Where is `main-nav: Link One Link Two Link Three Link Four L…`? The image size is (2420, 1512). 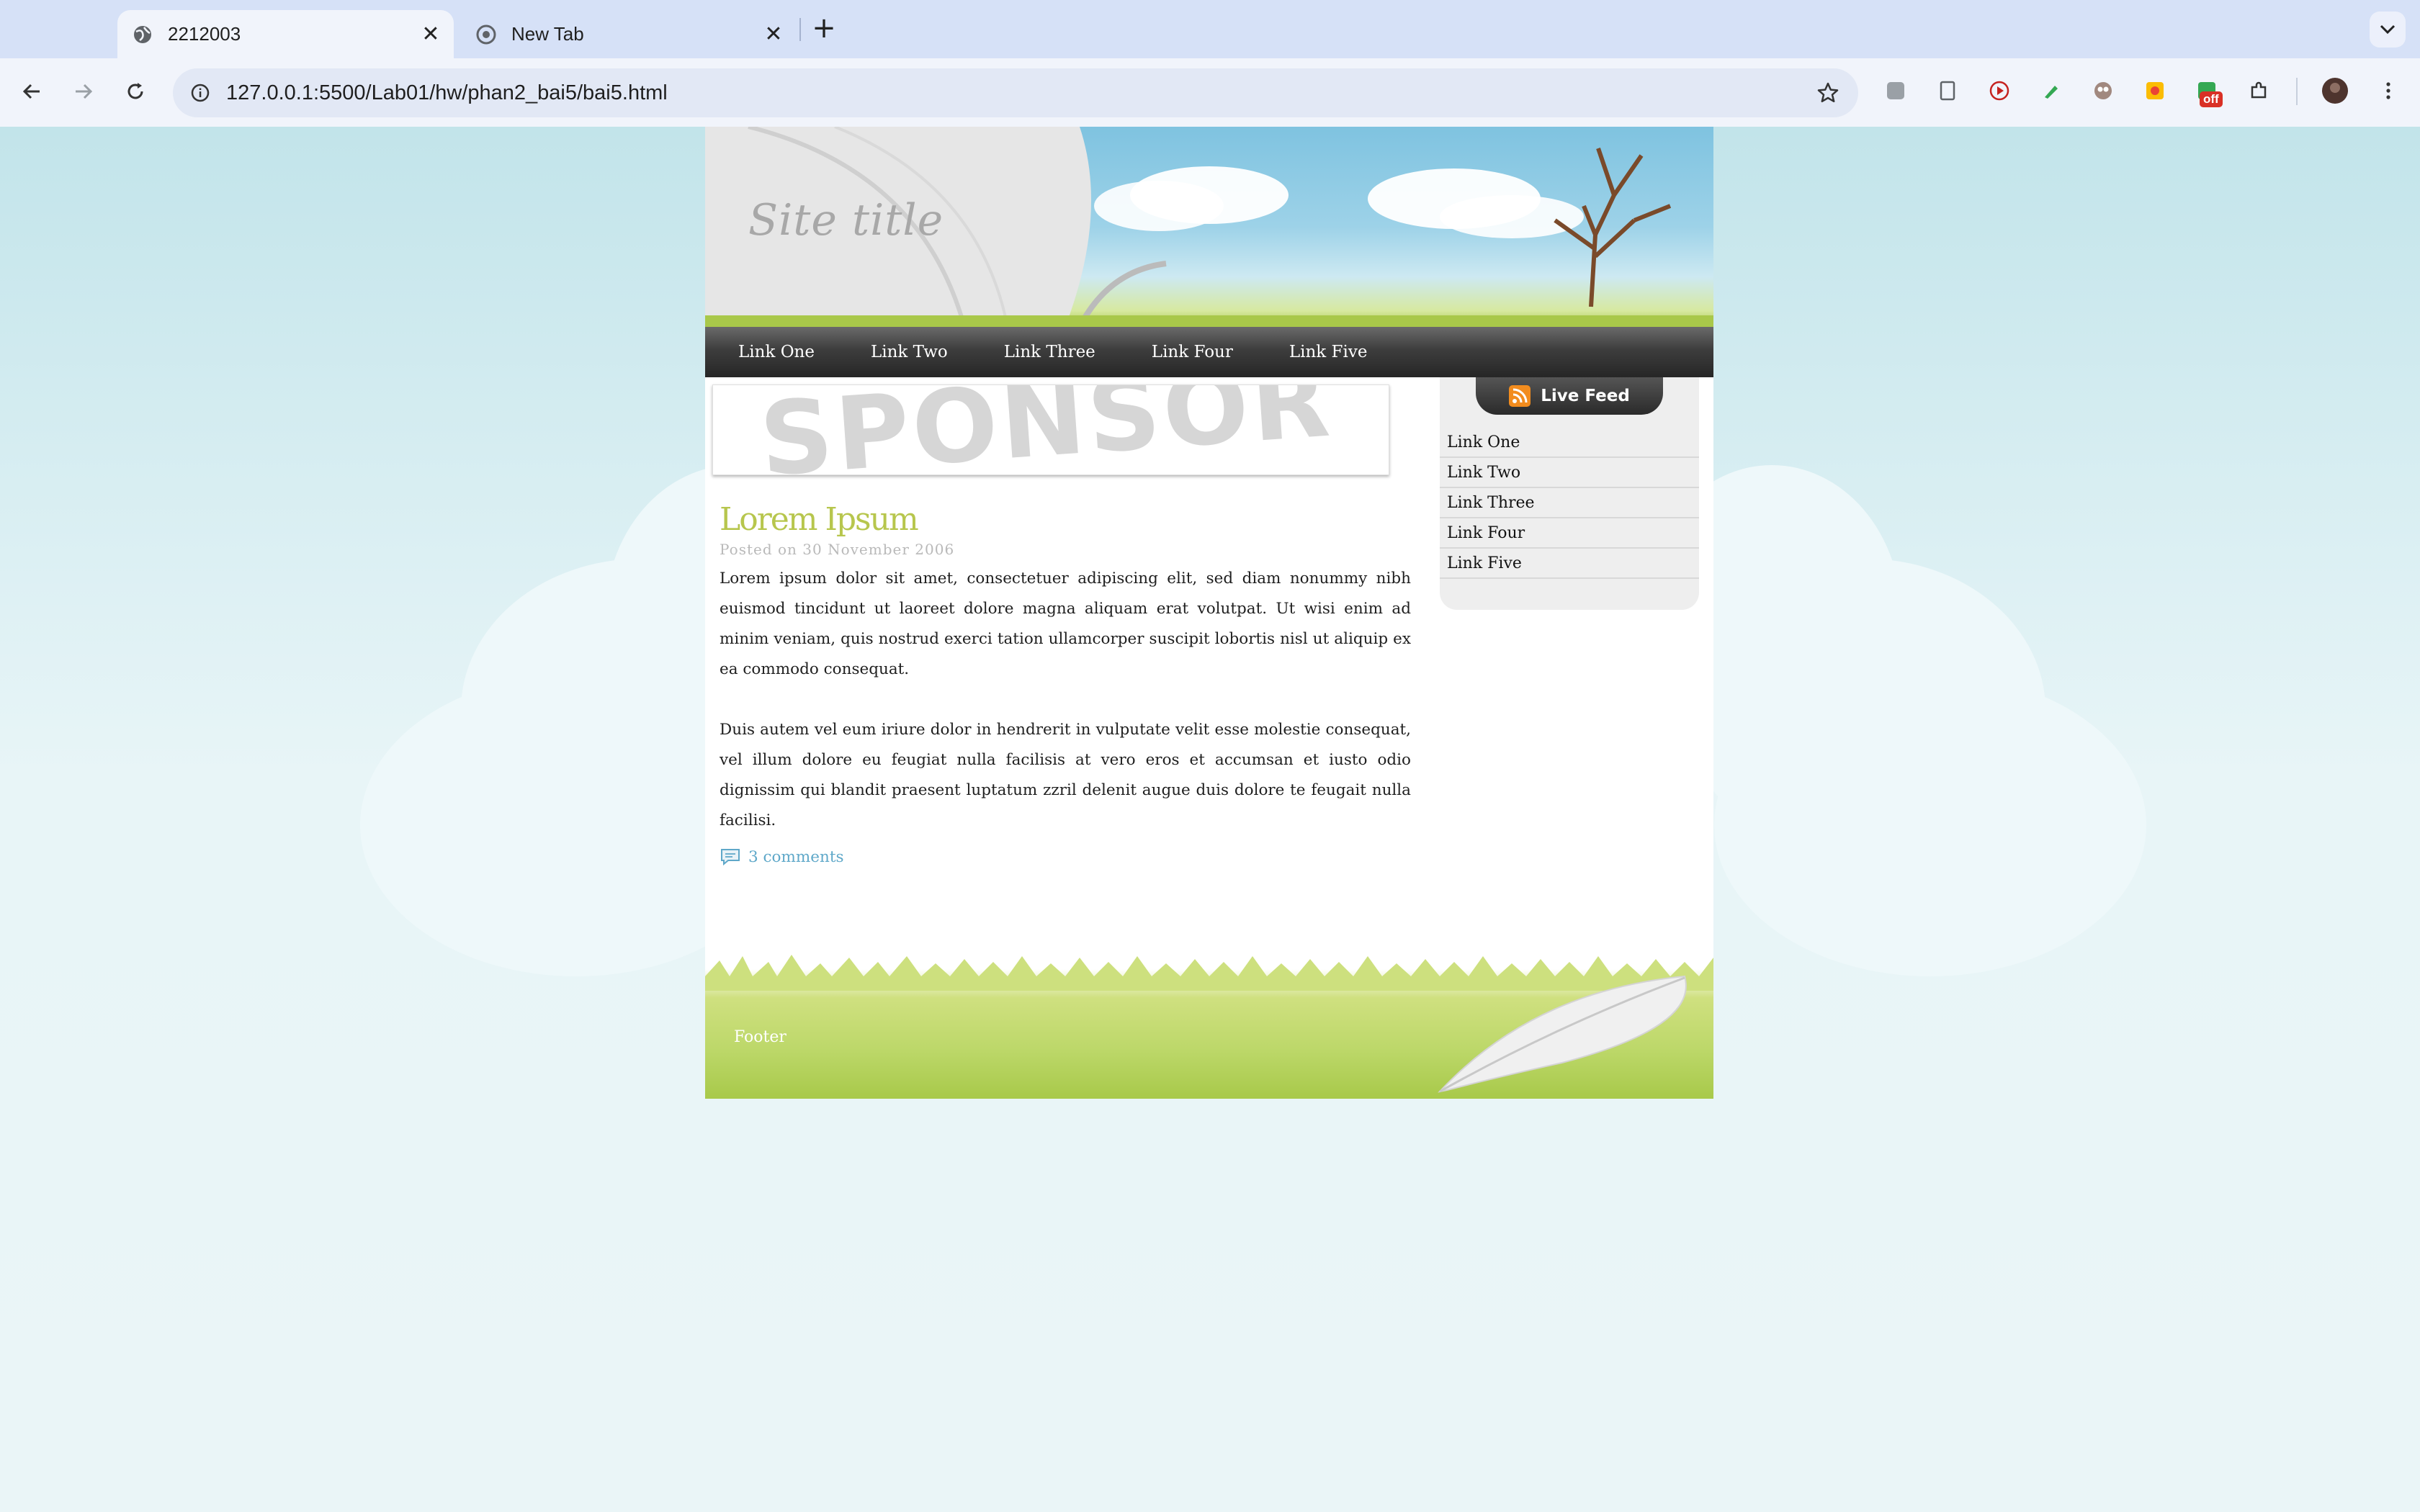 main-nav: Link One Link Two Link Three Link Four L… is located at coordinates (1209, 352).